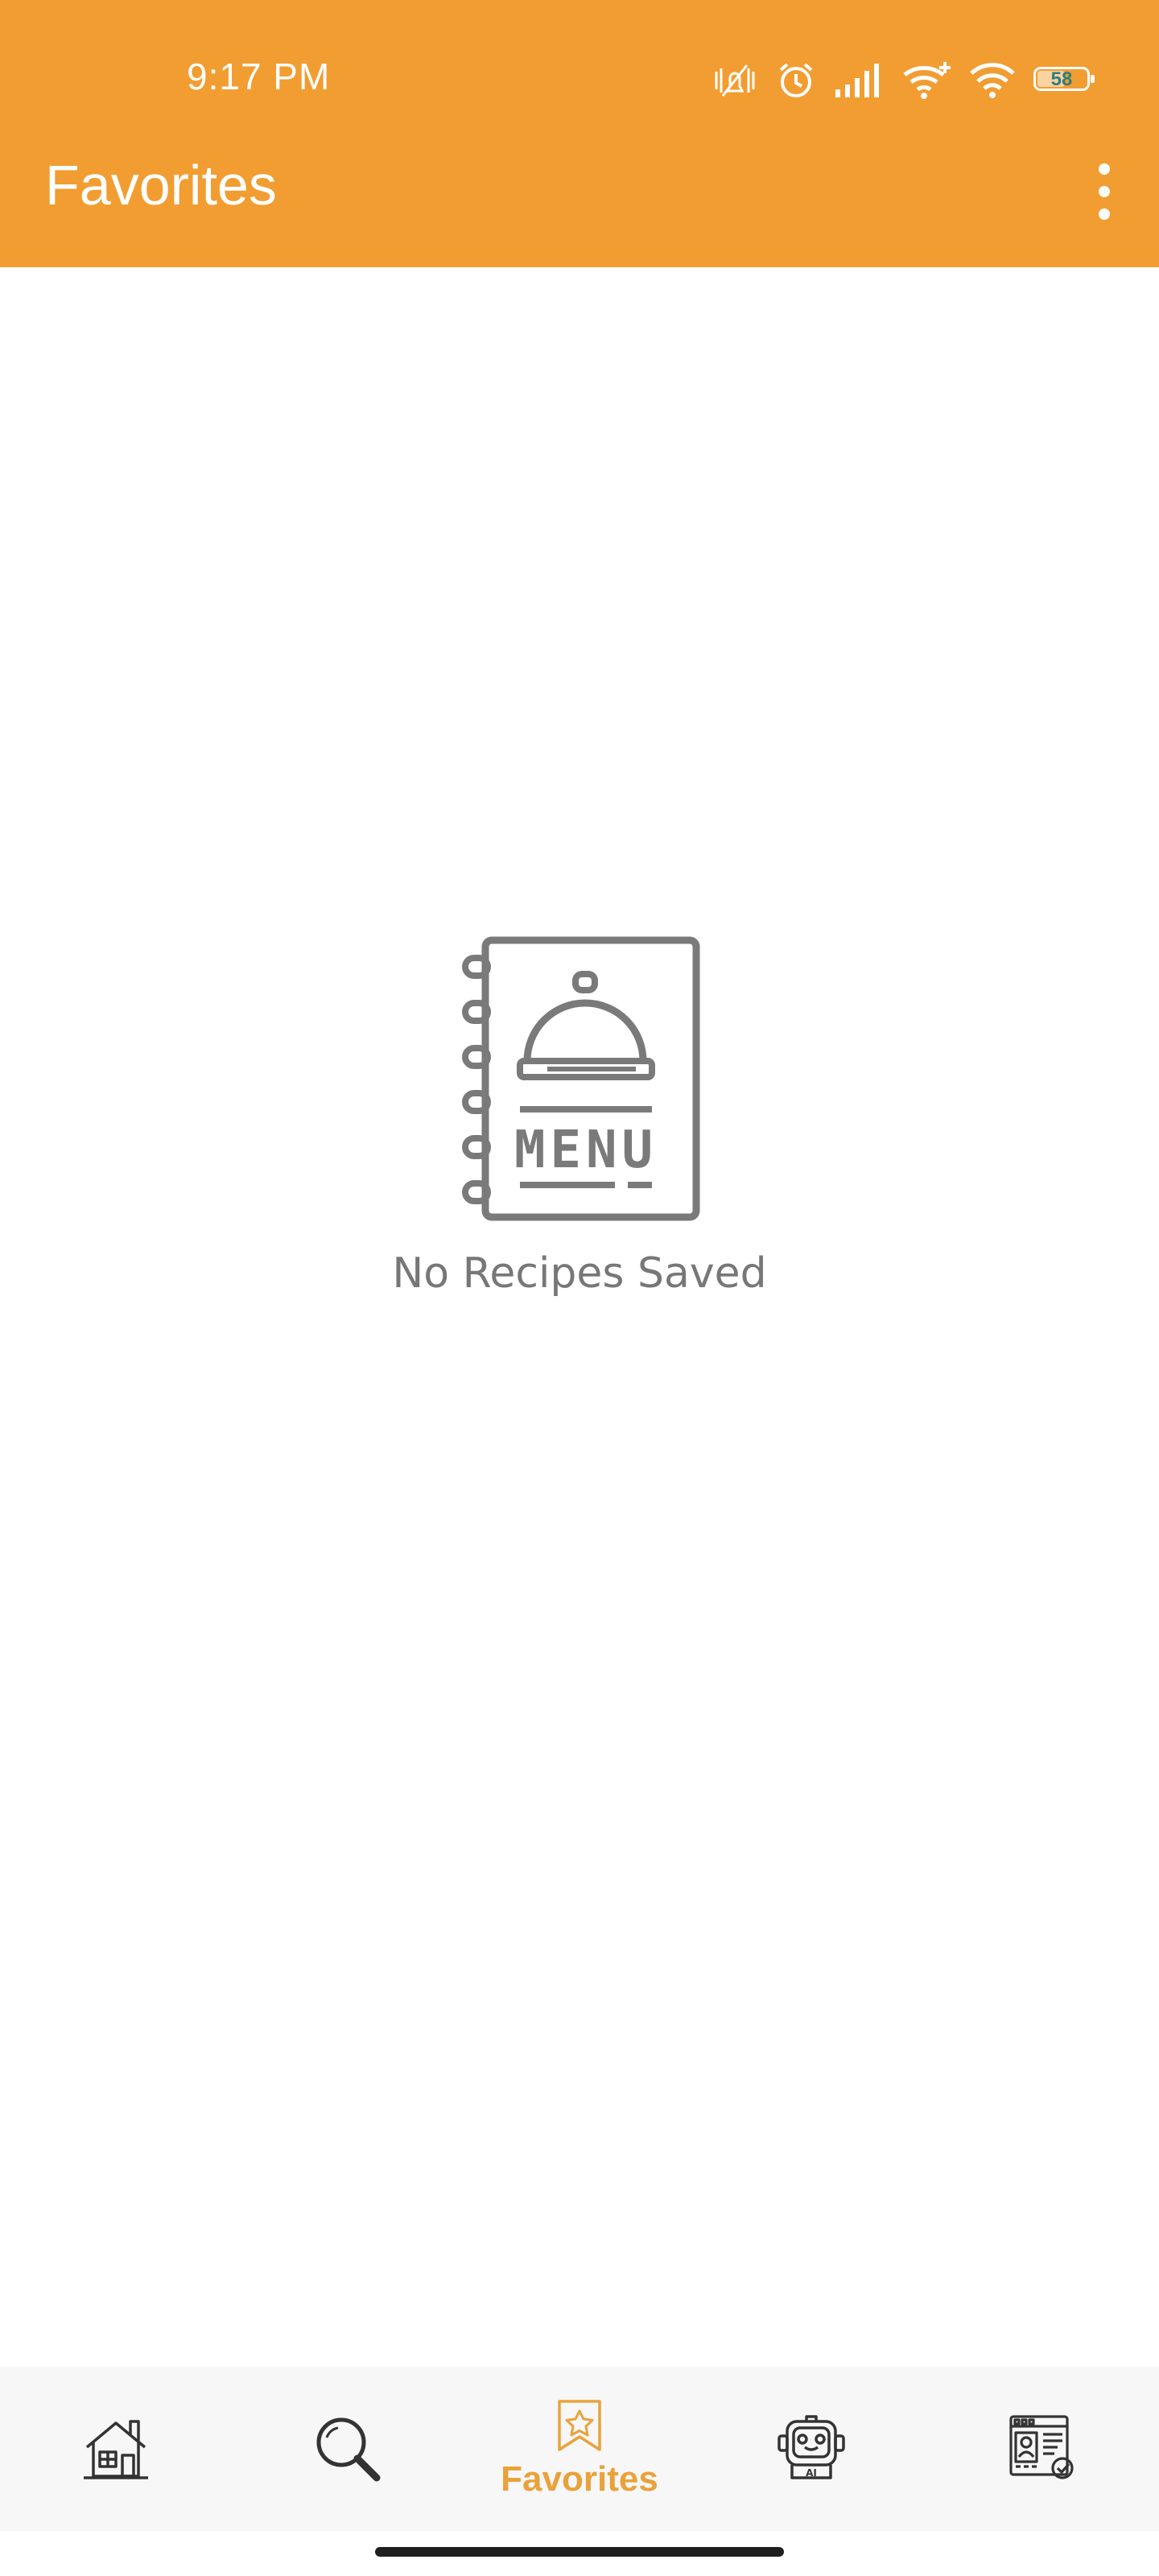  I want to click on wifi-icon, so click(992, 80).